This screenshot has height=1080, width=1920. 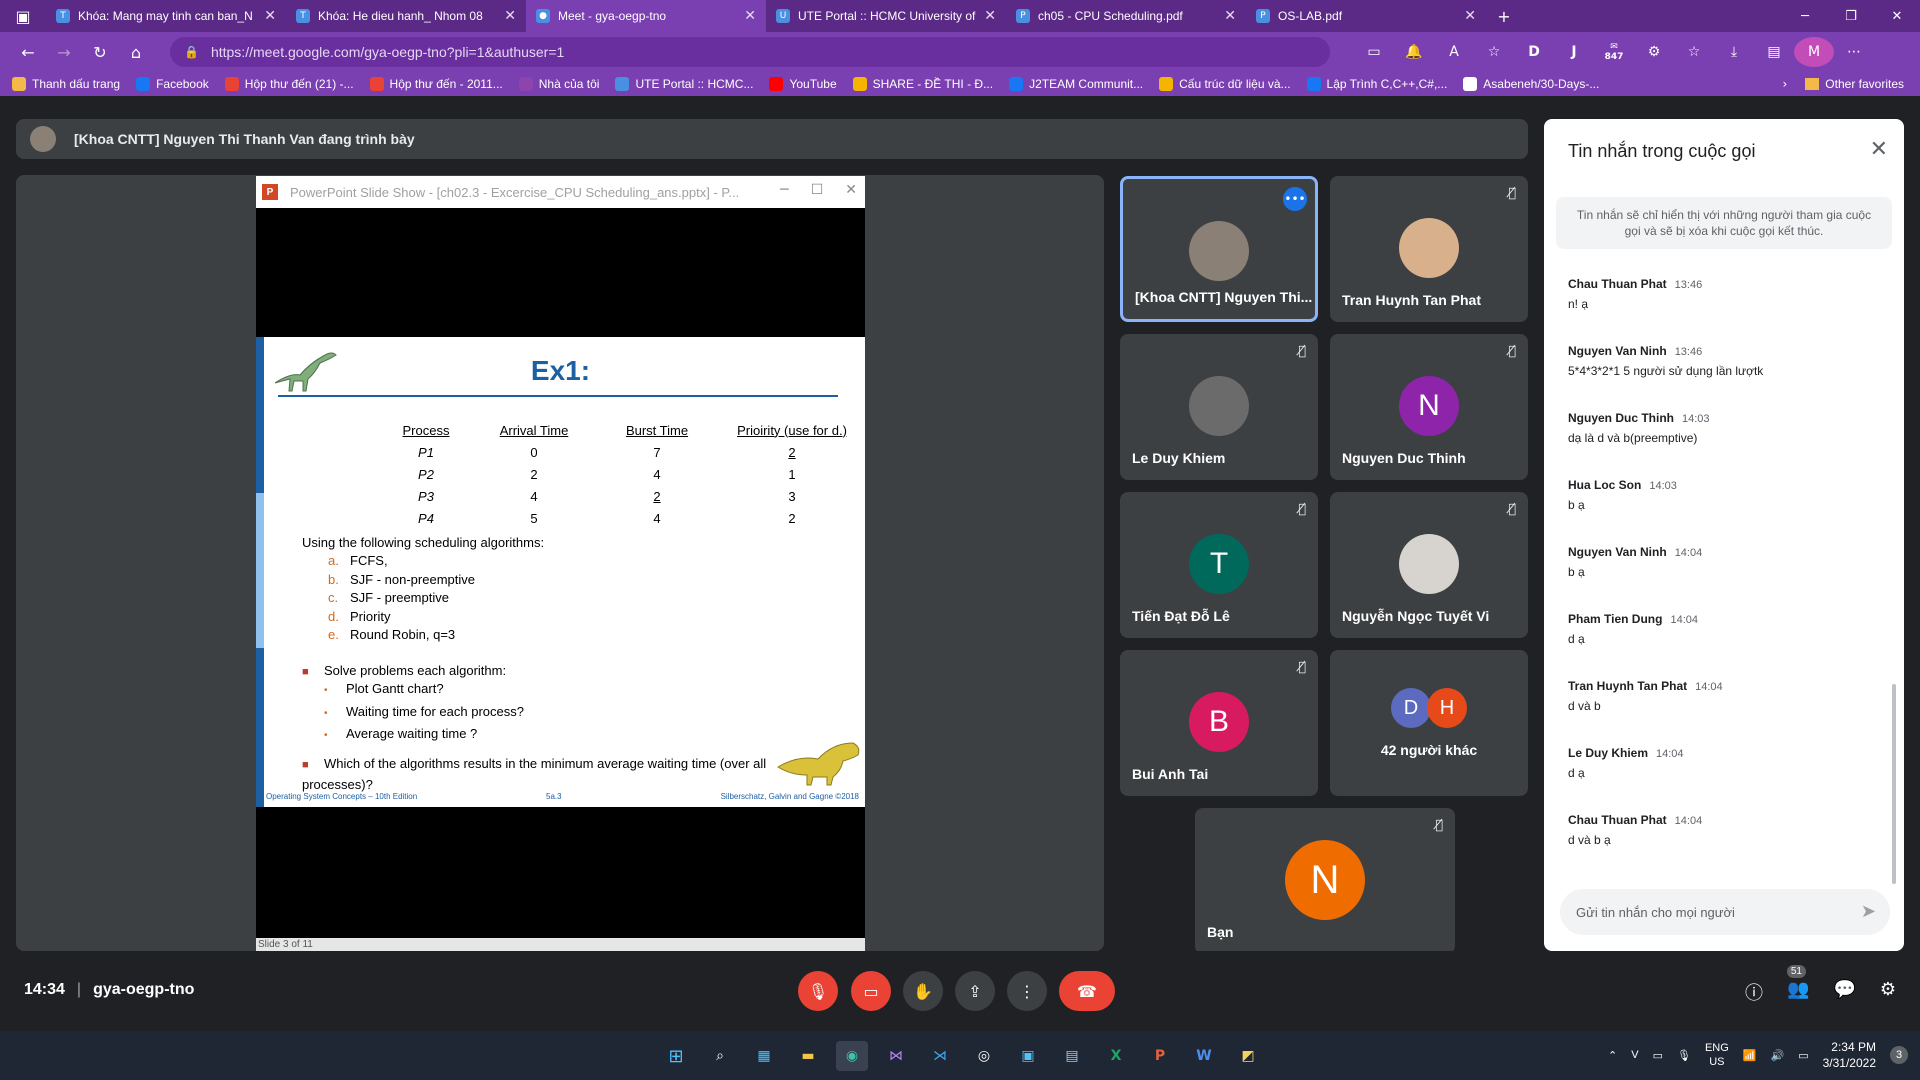 What do you see at coordinates (66, 84) in the screenshot?
I see `bookmark-item: Thanh dấu trang` at bounding box center [66, 84].